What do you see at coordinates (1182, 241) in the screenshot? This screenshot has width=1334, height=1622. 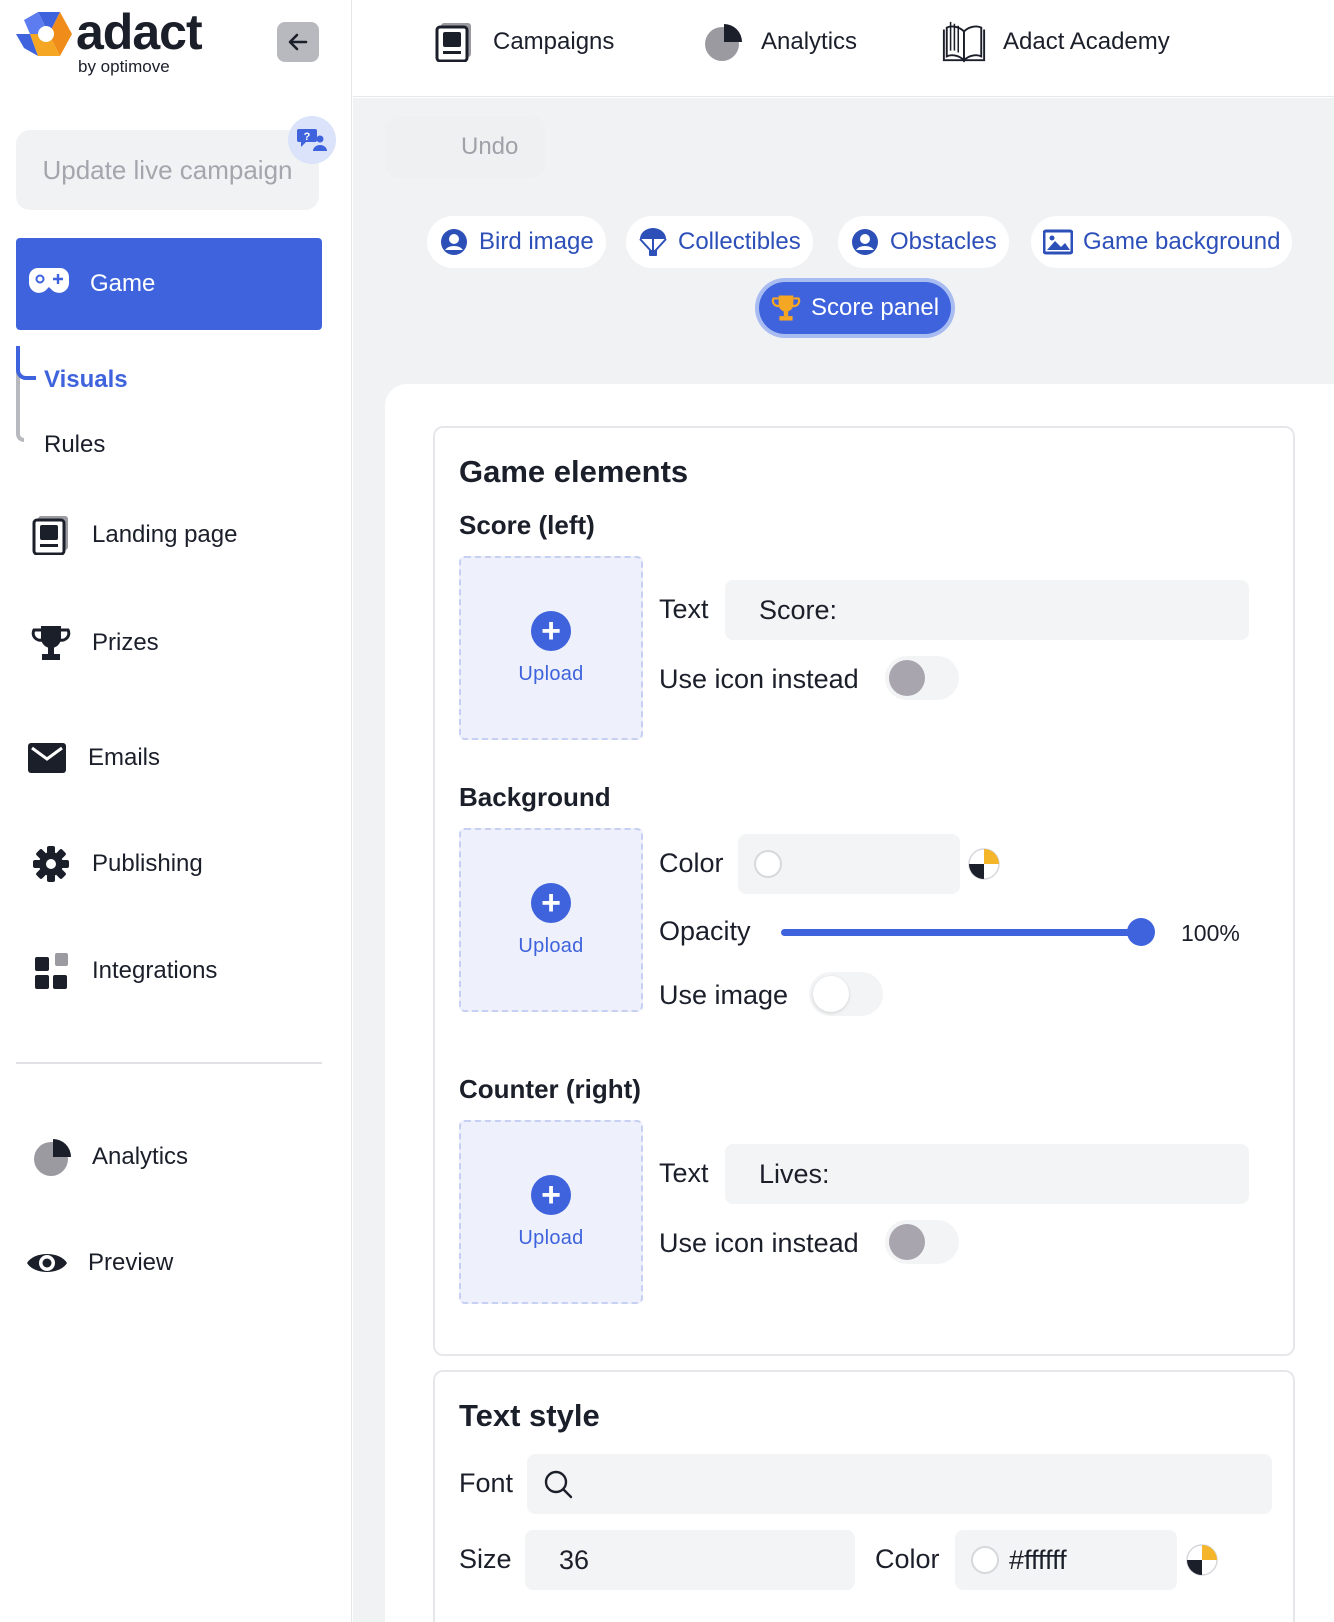 I see `tab-label: Game background` at bounding box center [1182, 241].